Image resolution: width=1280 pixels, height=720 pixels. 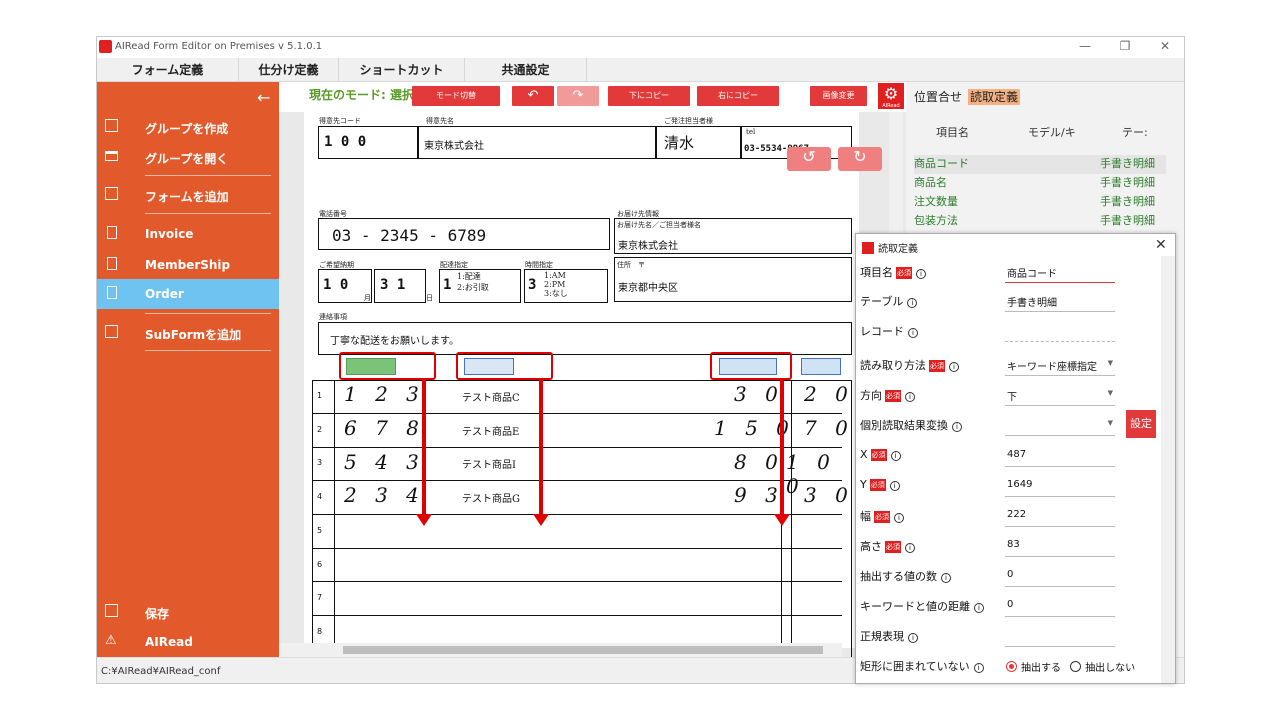 What do you see at coordinates (188, 294) in the screenshot?
I see `sidebar-item-order: Order` at bounding box center [188, 294].